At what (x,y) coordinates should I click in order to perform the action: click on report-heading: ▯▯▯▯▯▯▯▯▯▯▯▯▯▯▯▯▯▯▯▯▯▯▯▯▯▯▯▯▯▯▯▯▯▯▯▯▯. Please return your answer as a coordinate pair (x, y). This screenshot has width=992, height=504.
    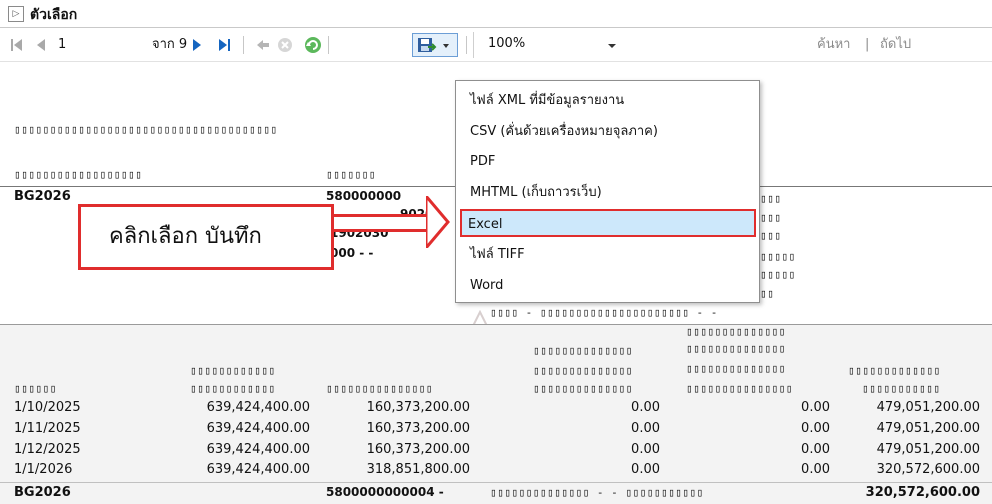
    Looking at the image, I should click on (146, 129).